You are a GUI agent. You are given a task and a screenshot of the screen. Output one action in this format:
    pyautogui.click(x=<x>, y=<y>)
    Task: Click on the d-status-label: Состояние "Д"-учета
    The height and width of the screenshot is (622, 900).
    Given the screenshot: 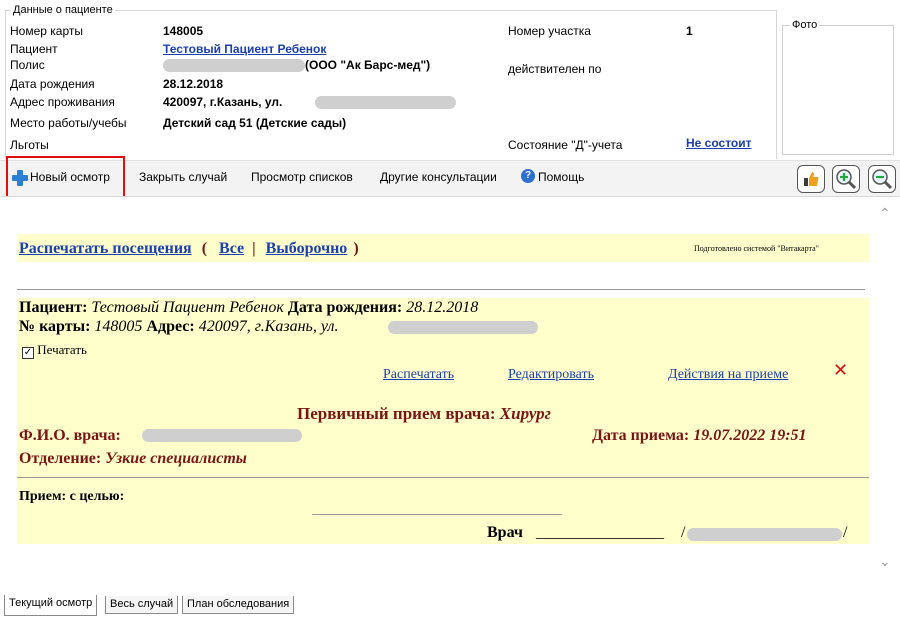 What is the action you would take?
    pyautogui.click(x=565, y=145)
    